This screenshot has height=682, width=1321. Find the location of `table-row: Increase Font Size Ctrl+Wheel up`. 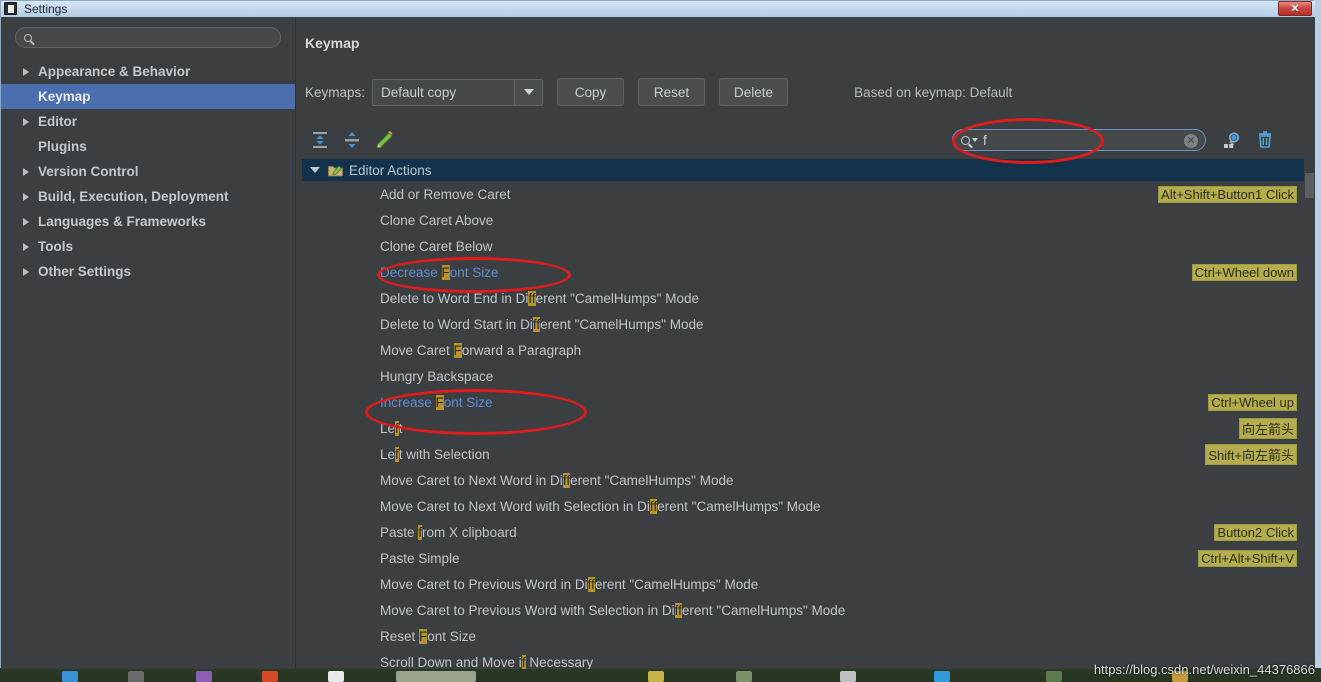

table-row: Increase Font Size Ctrl+Wheel up is located at coordinates (804, 402).